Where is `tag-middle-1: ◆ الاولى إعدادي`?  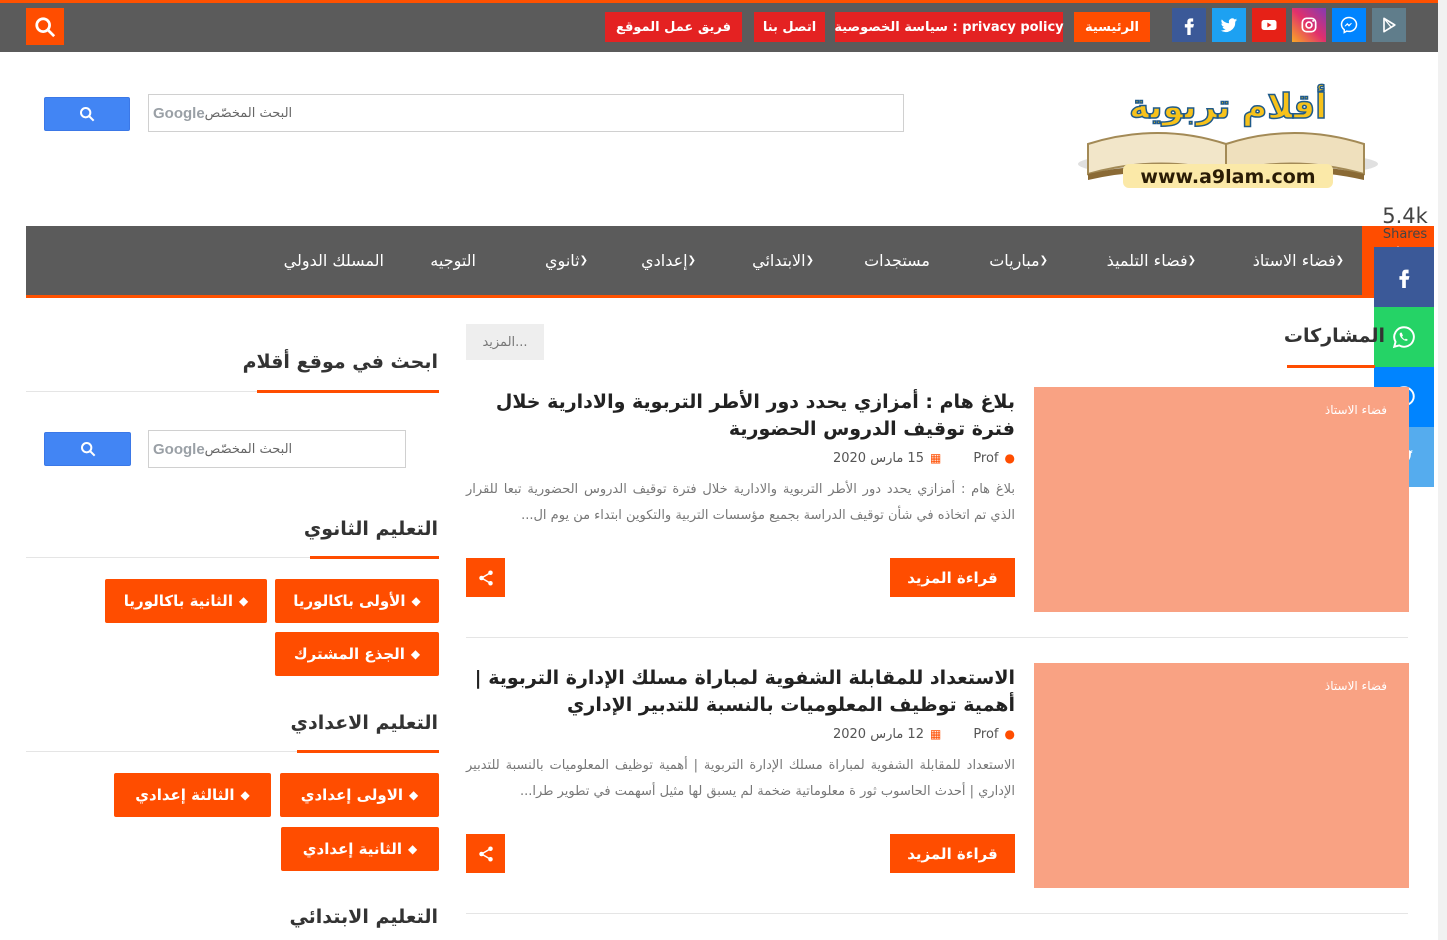 tag-middle-1: ◆ الاولى إعدادي is located at coordinates (359, 795).